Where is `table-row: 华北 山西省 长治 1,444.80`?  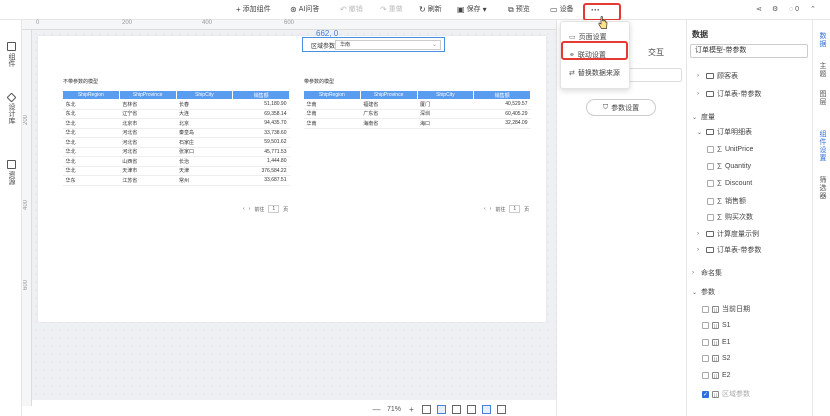
table-row: 华北 山西省 长治 1,444.80 is located at coordinates (176, 161).